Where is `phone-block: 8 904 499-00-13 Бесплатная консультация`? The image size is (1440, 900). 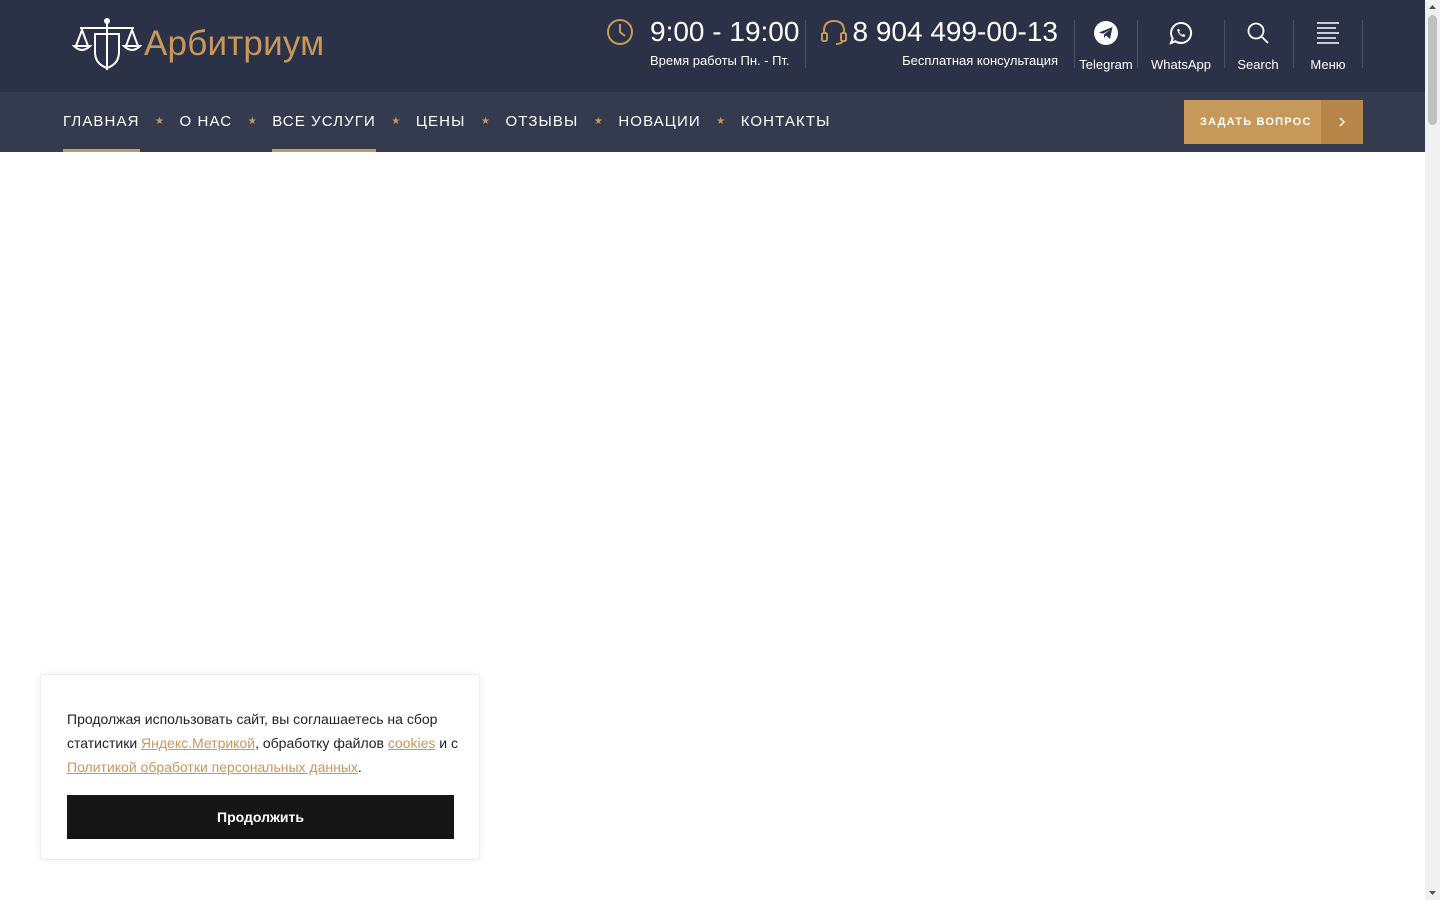
phone-block: 8 904 499-00-13 Бесплатная консультация is located at coordinates (940, 42).